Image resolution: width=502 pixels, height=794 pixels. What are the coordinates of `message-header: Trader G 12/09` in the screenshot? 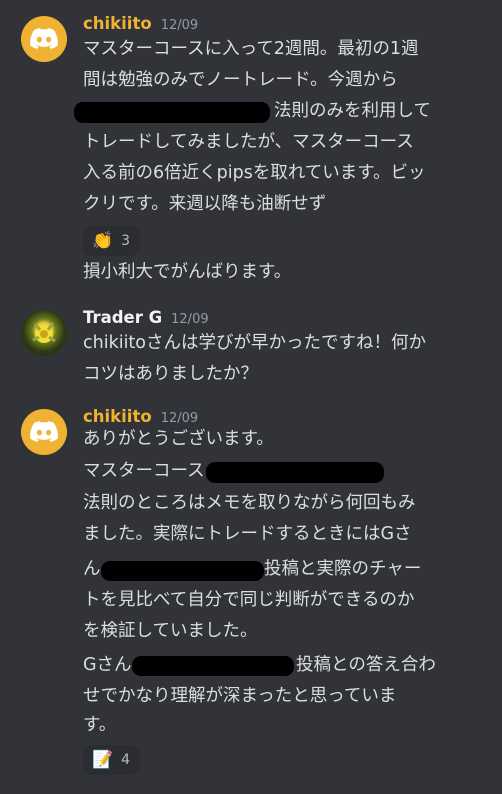 It's located at (146, 317).